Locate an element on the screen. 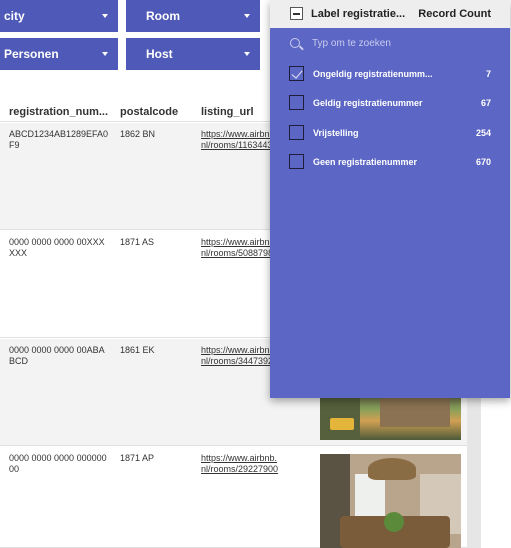 Image resolution: width=511 pixels, height=548 pixels. registration-number-cell: 0000 0000 0000 00XXXXXX is located at coordinates (57, 247).